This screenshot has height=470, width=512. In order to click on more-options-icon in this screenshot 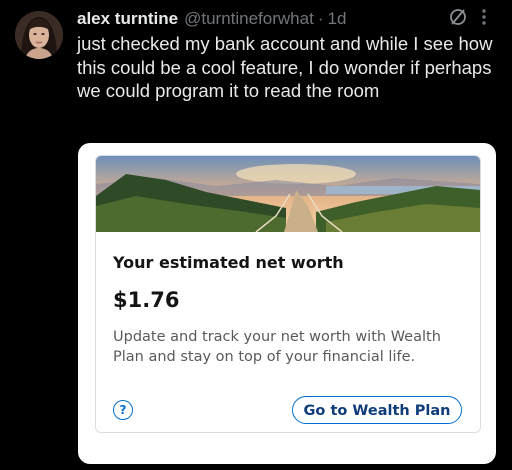, I will do `click(484, 17)`.